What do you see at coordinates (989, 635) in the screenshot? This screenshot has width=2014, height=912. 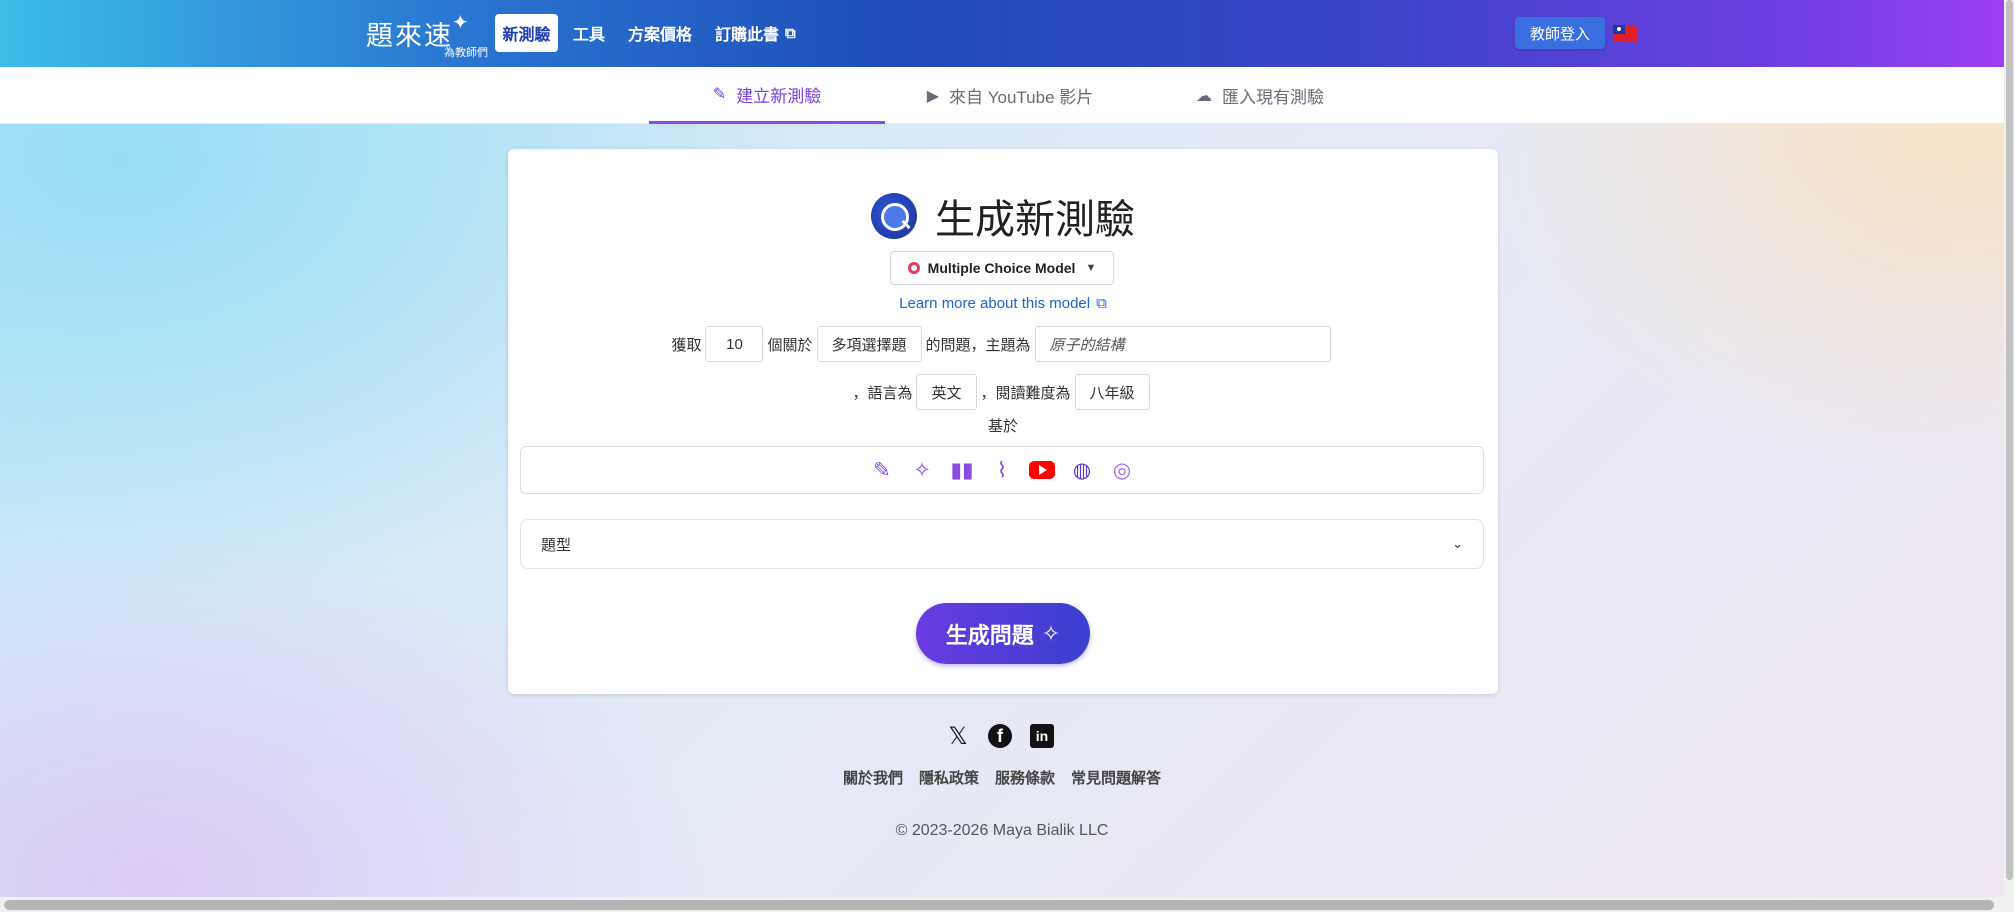 I see `generate-label: 生成問題` at bounding box center [989, 635].